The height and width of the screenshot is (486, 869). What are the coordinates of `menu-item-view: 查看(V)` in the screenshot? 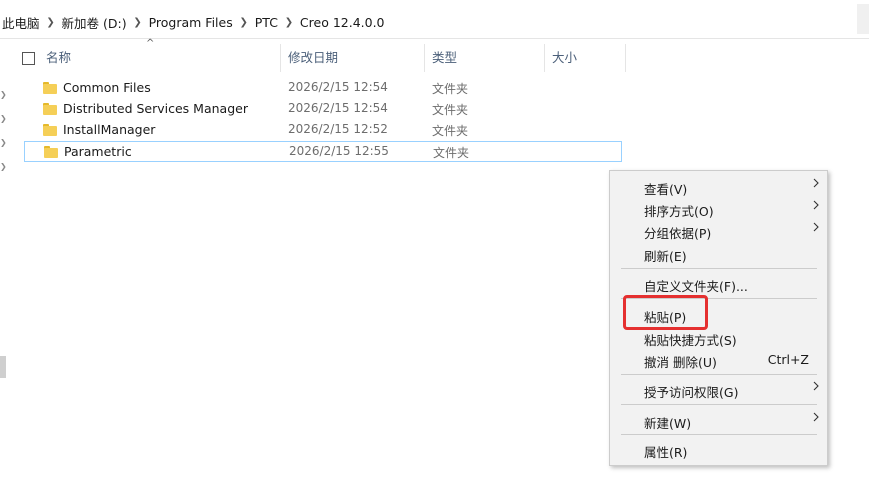 It's located at (718, 187).